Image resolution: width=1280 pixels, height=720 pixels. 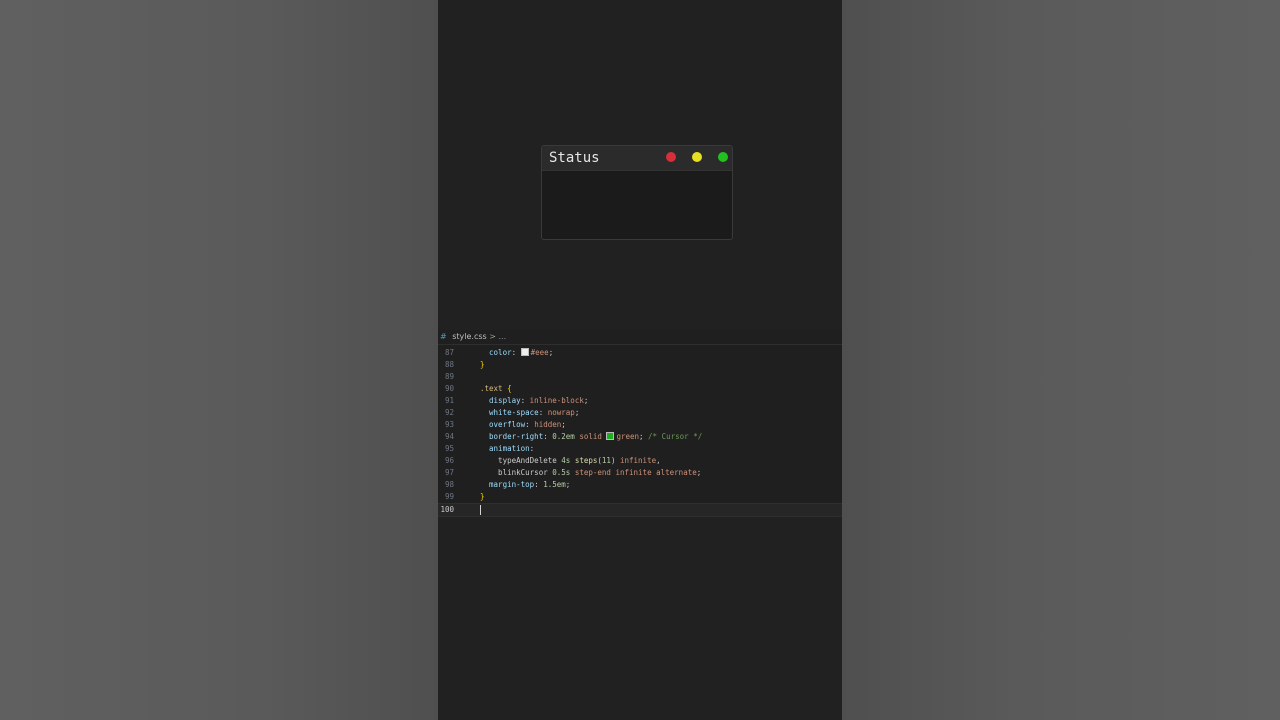 I want to click on code-token: 1.5em, so click(x=554, y=484).